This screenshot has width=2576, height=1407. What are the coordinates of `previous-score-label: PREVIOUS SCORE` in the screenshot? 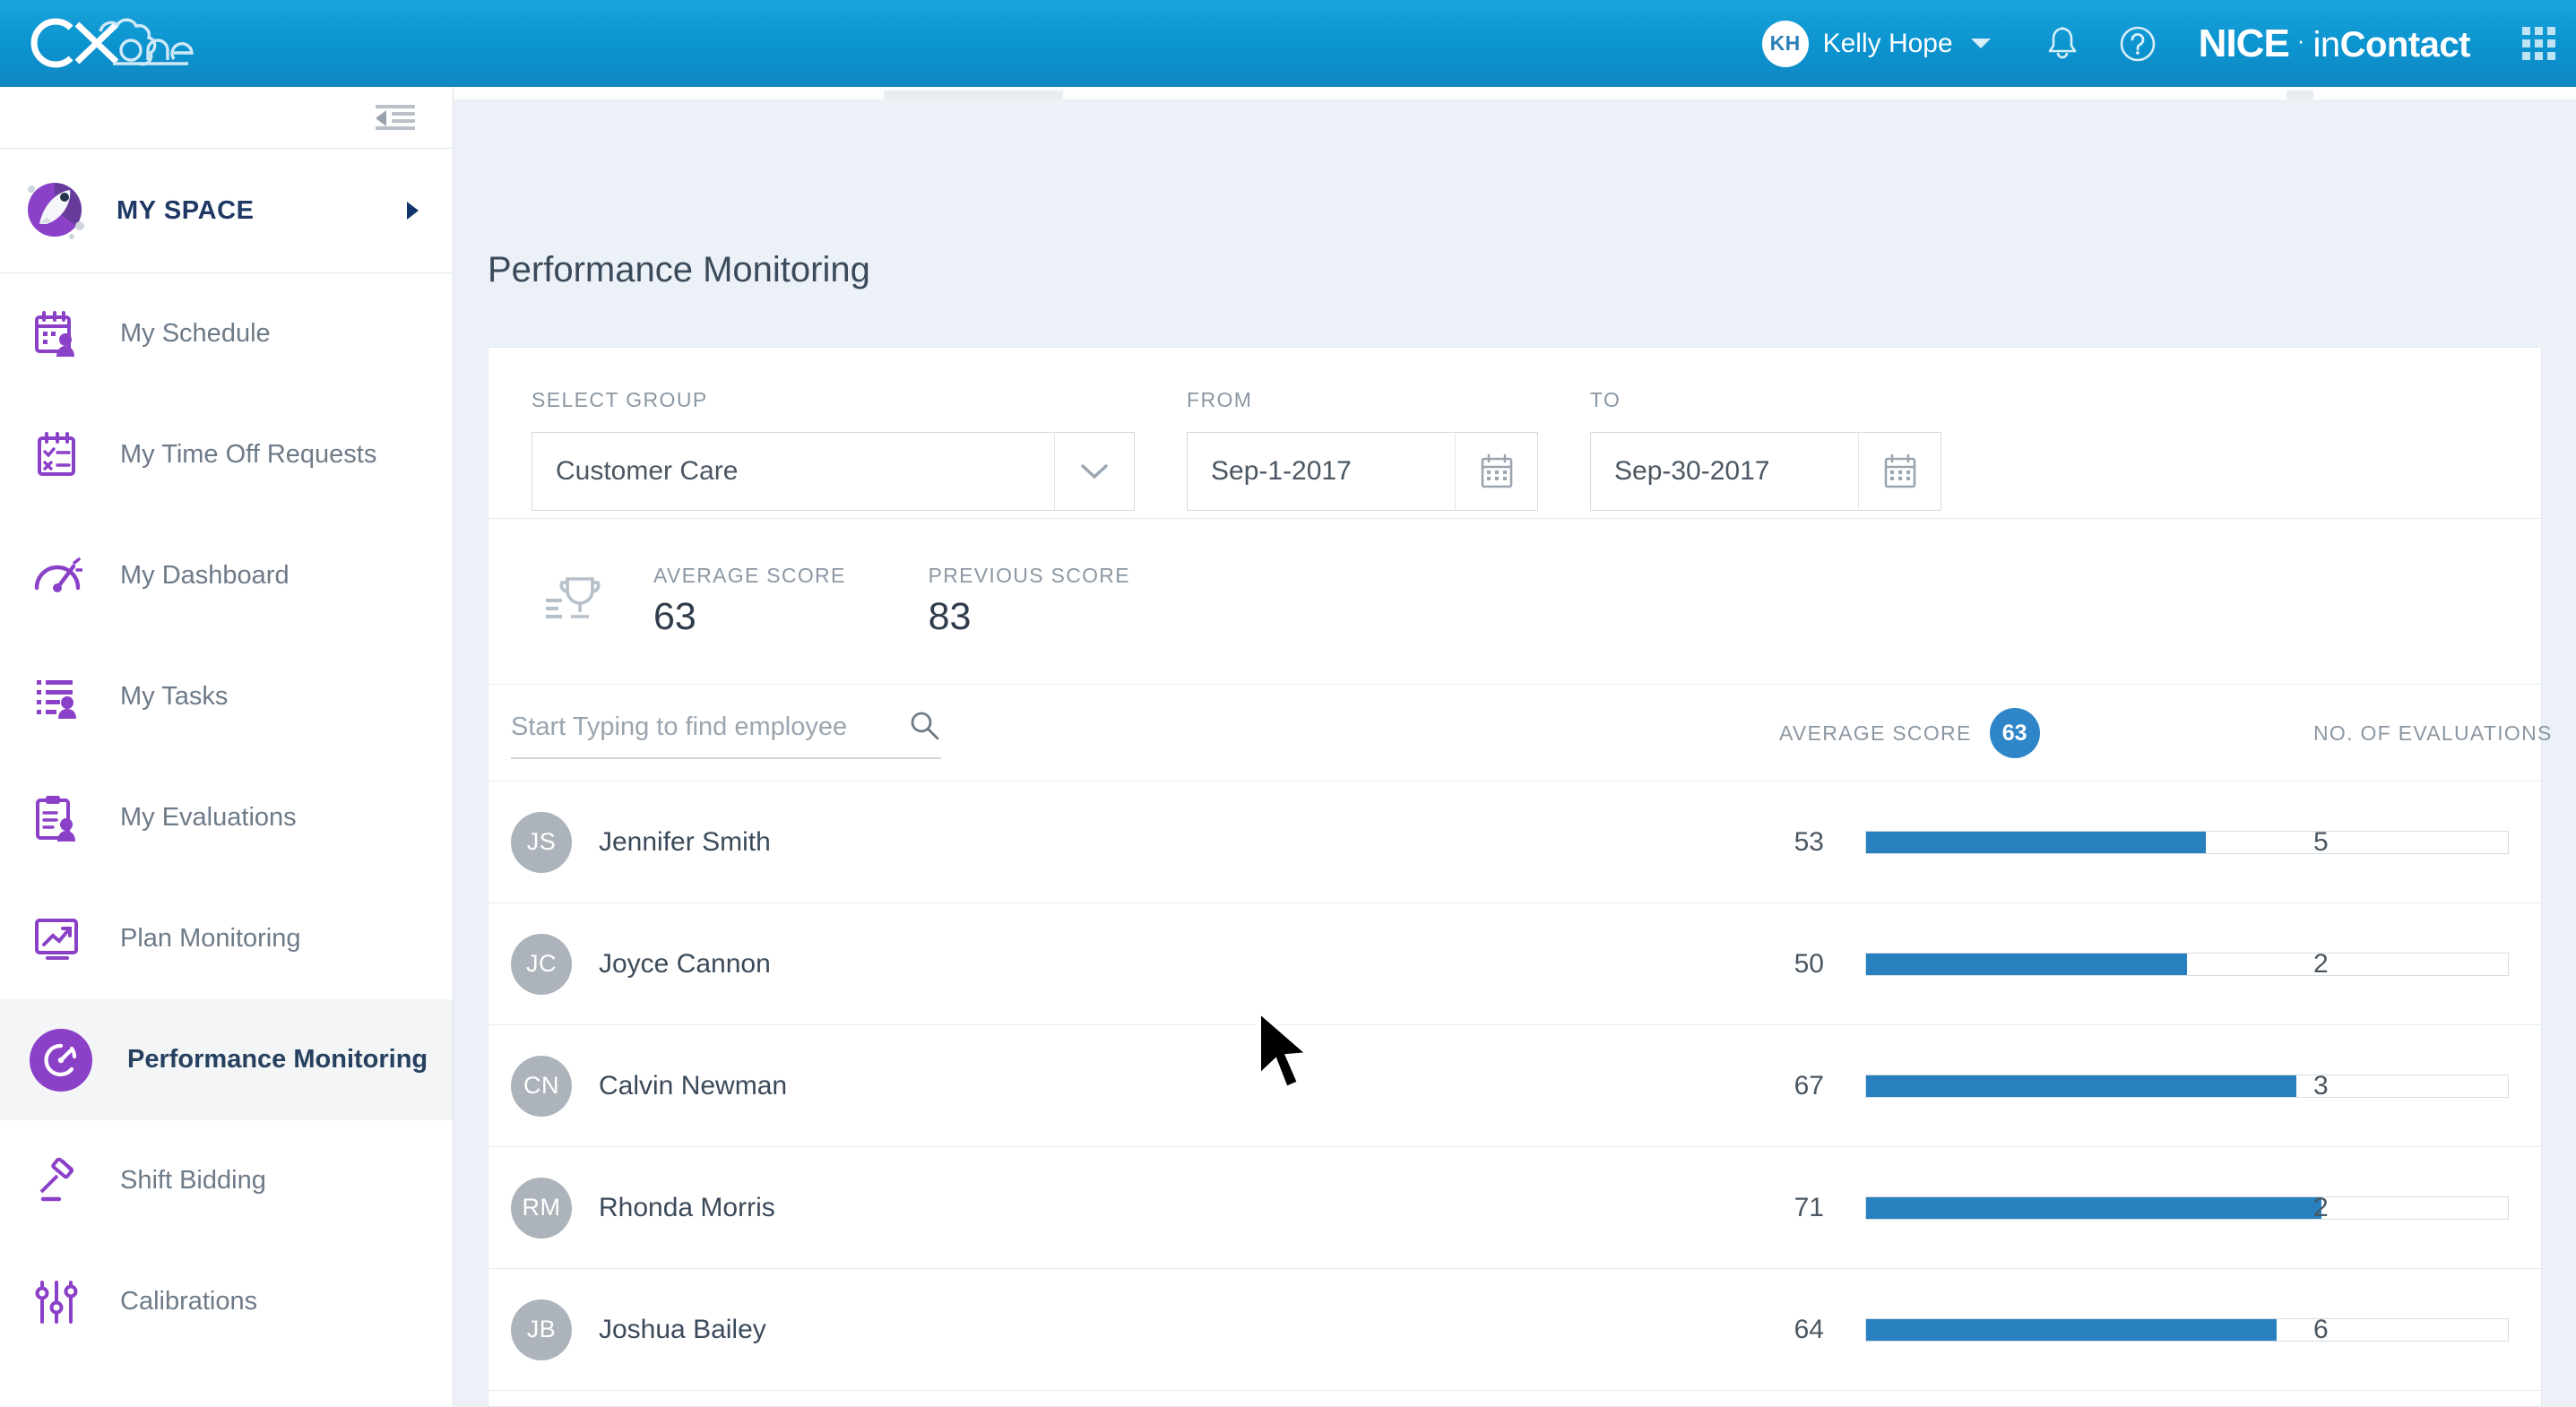 It's located at (1029, 575).